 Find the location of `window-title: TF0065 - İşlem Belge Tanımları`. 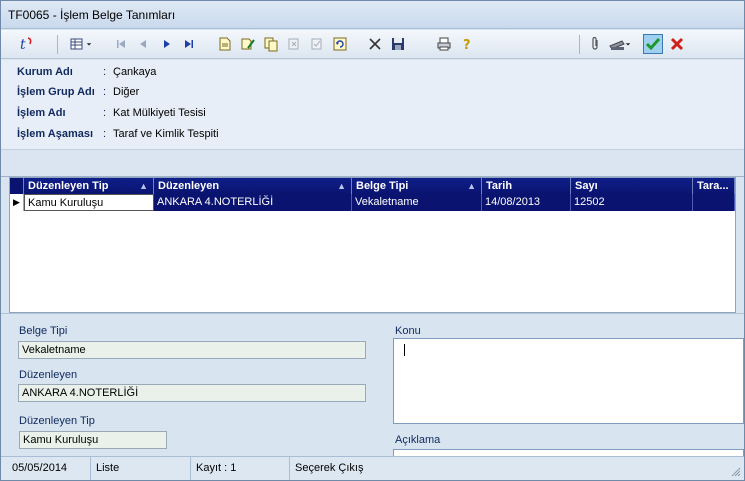

window-title: TF0065 - İşlem Belge Tanımları is located at coordinates (92, 15).